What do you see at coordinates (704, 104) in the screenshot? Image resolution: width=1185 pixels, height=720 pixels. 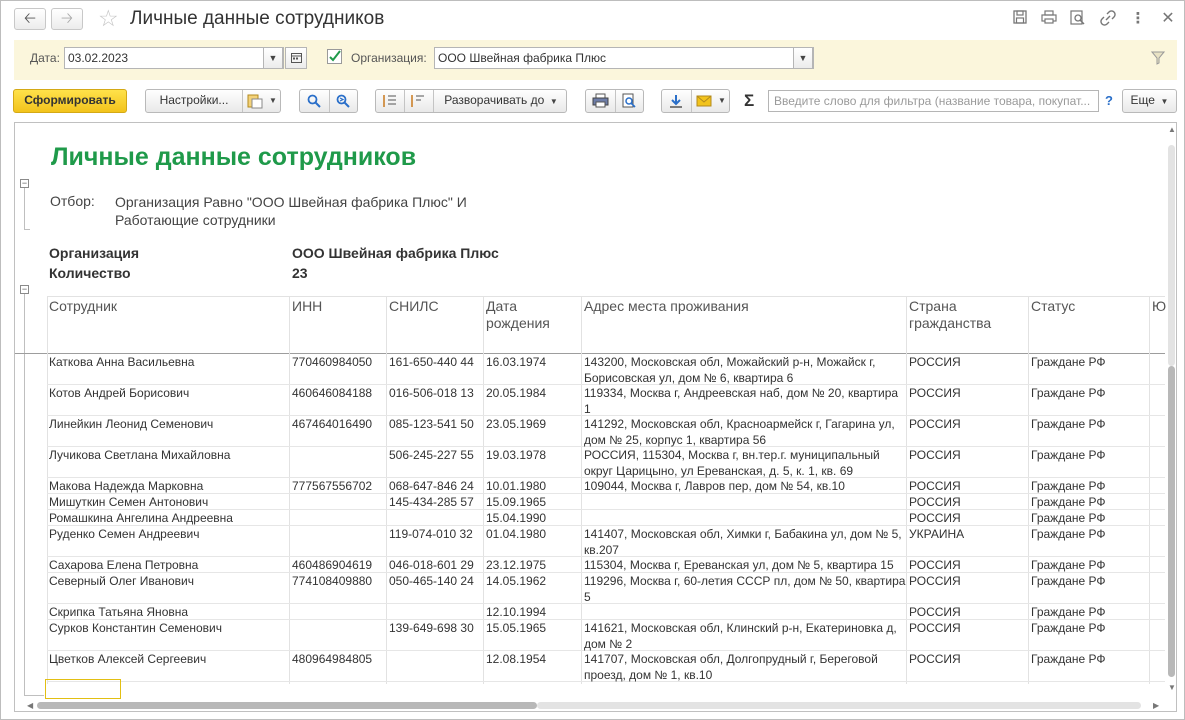 I see `send-email-button` at bounding box center [704, 104].